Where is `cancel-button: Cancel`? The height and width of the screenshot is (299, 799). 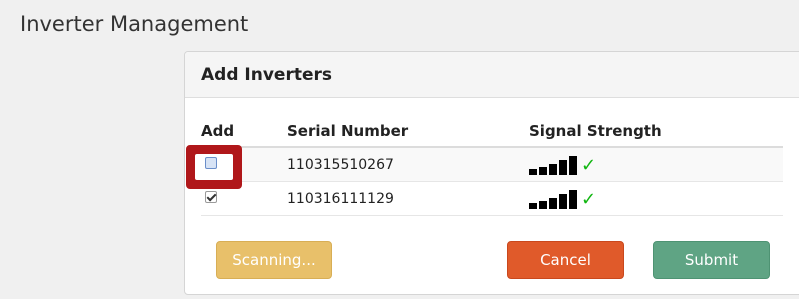 cancel-button: Cancel is located at coordinates (565, 260).